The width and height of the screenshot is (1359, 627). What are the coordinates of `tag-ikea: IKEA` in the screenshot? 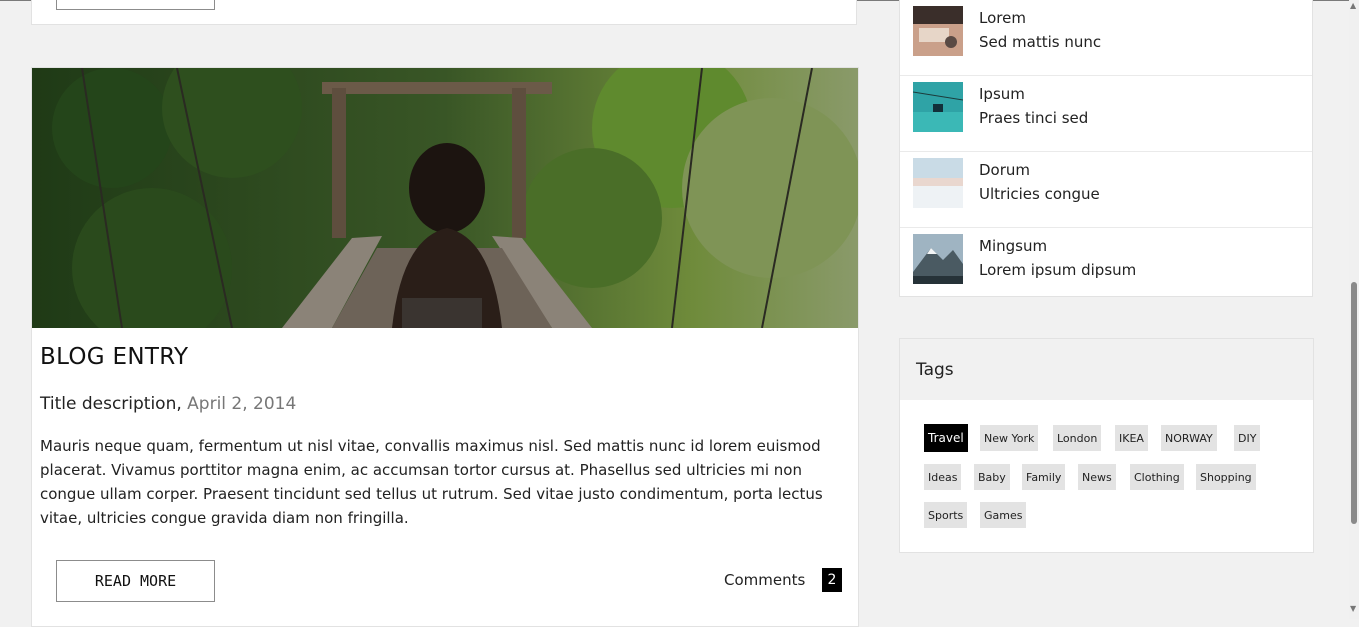 It's located at (1131, 438).